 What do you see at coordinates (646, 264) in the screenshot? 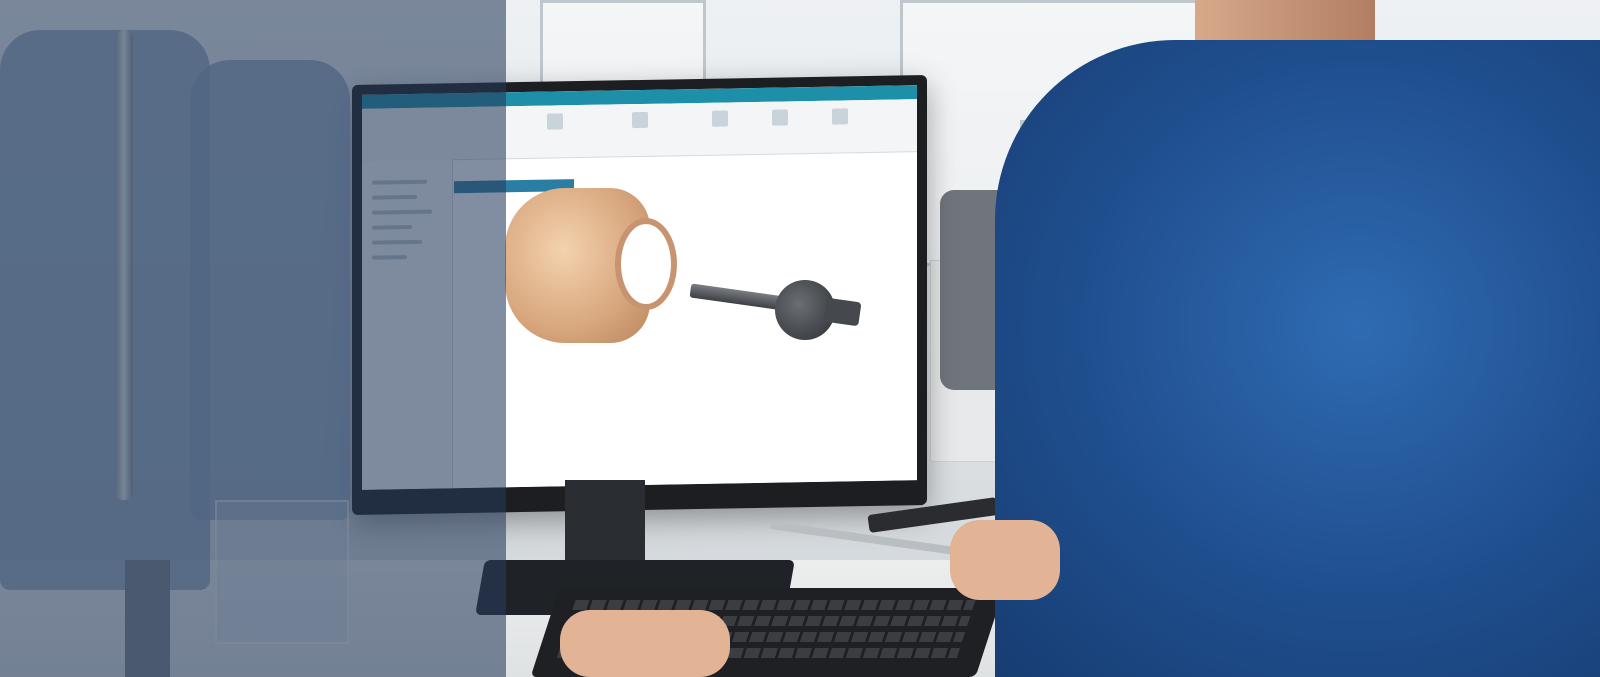
I see `part-bore` at bounding box center [646, 264].